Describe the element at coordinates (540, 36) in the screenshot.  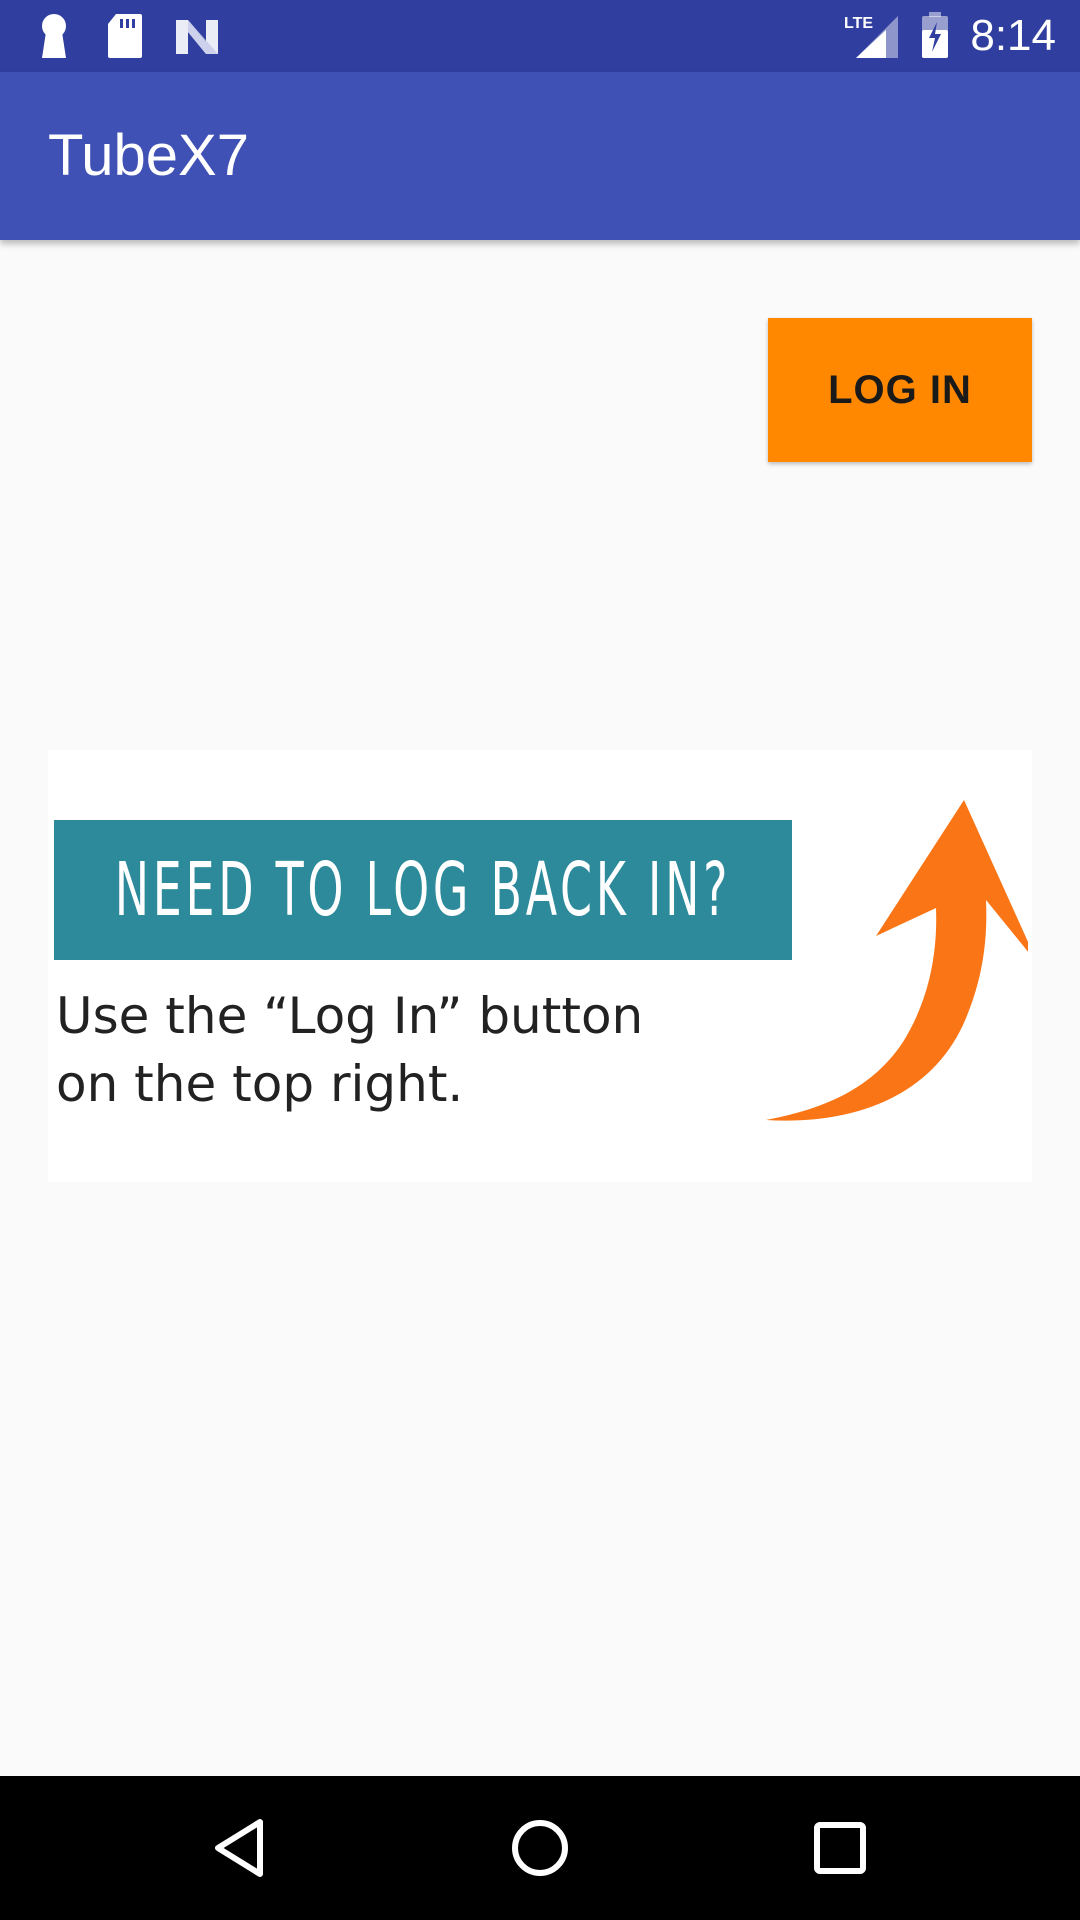
I see `status-bar: LTE 8:14` at that location.